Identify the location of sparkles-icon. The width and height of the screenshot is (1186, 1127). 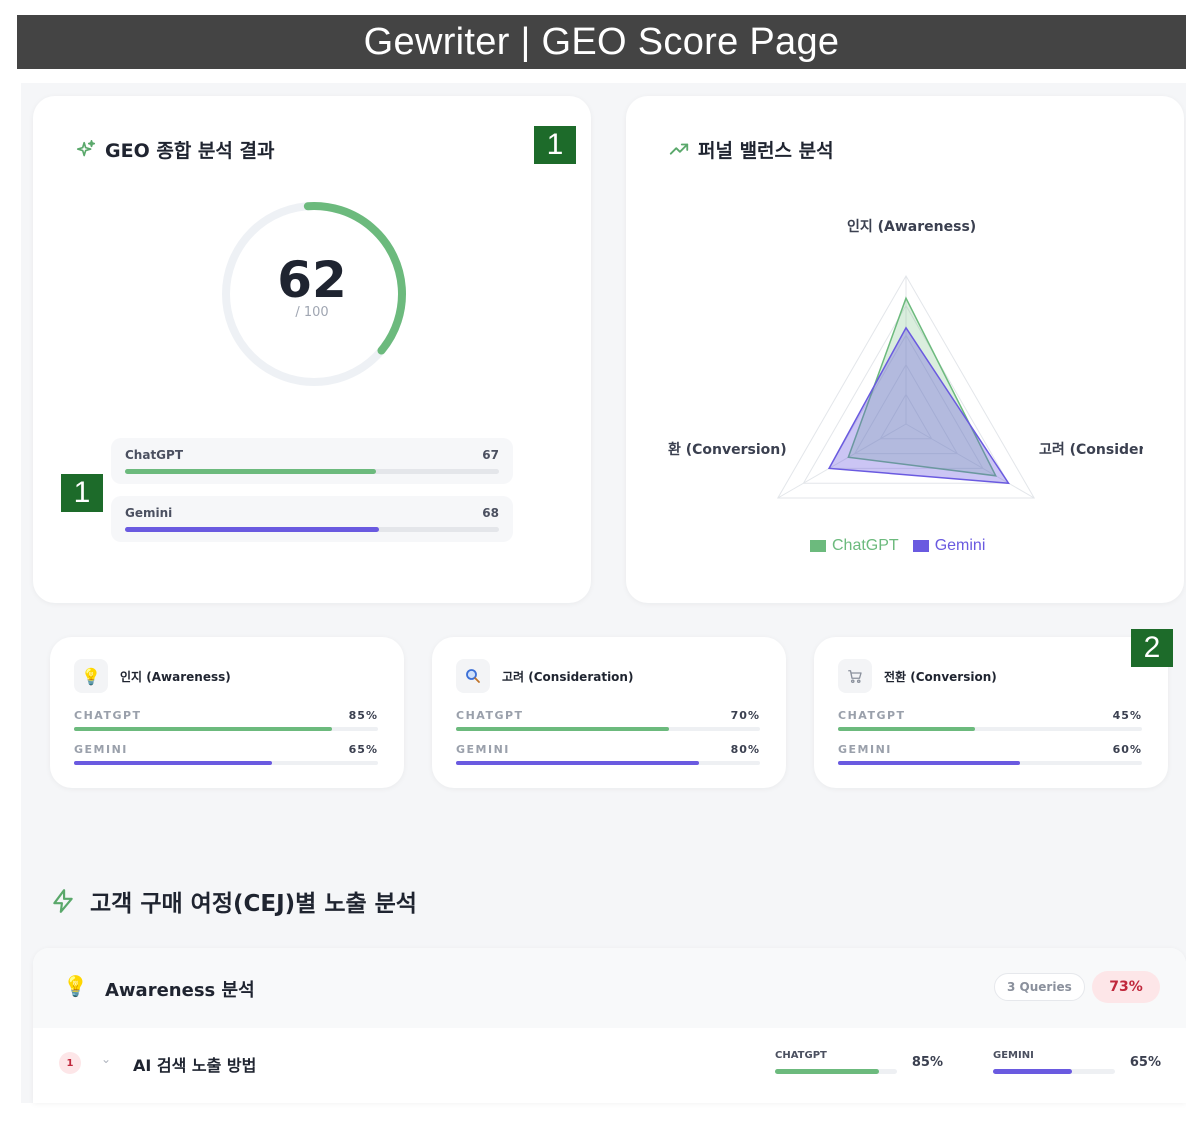
(86, 147).